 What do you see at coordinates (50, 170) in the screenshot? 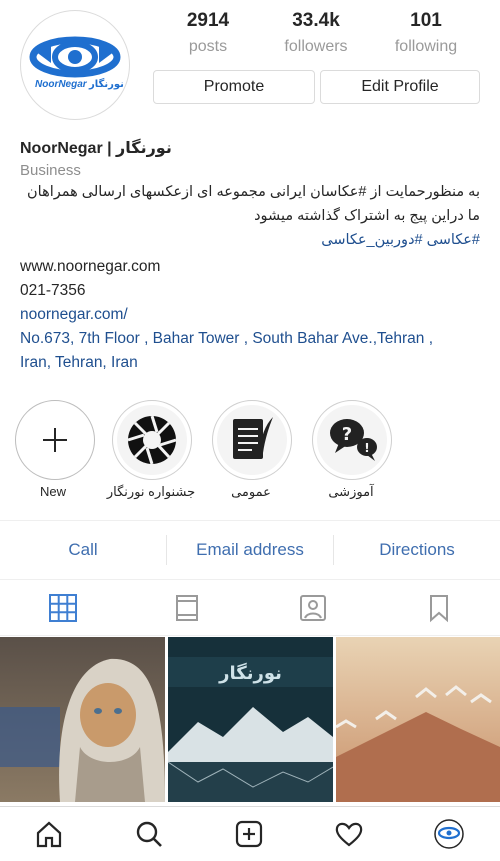
I see `profile-category: Business` at bounding box center [50, 170].